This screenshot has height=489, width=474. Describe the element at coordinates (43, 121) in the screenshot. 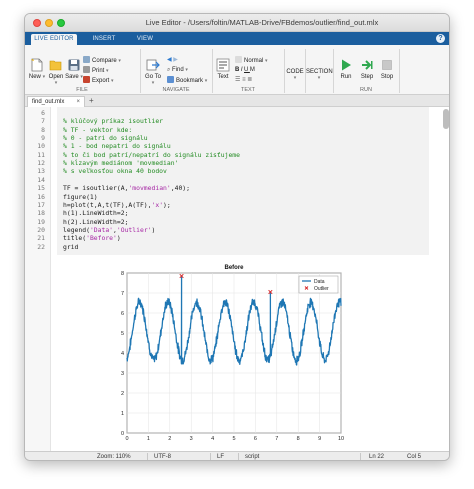

I see `line-number: 7` at that location.